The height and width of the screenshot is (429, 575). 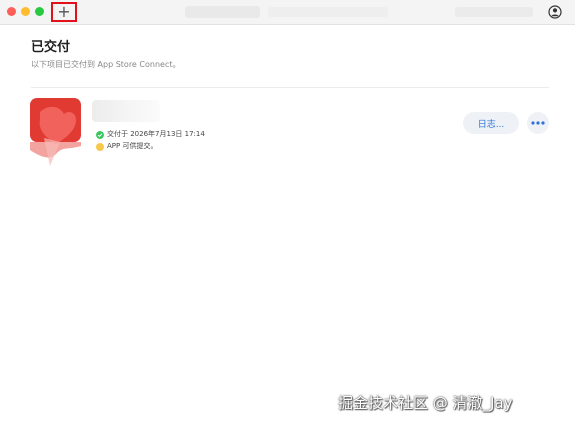 I want to click on app-icon, so click(x=55, y=132).